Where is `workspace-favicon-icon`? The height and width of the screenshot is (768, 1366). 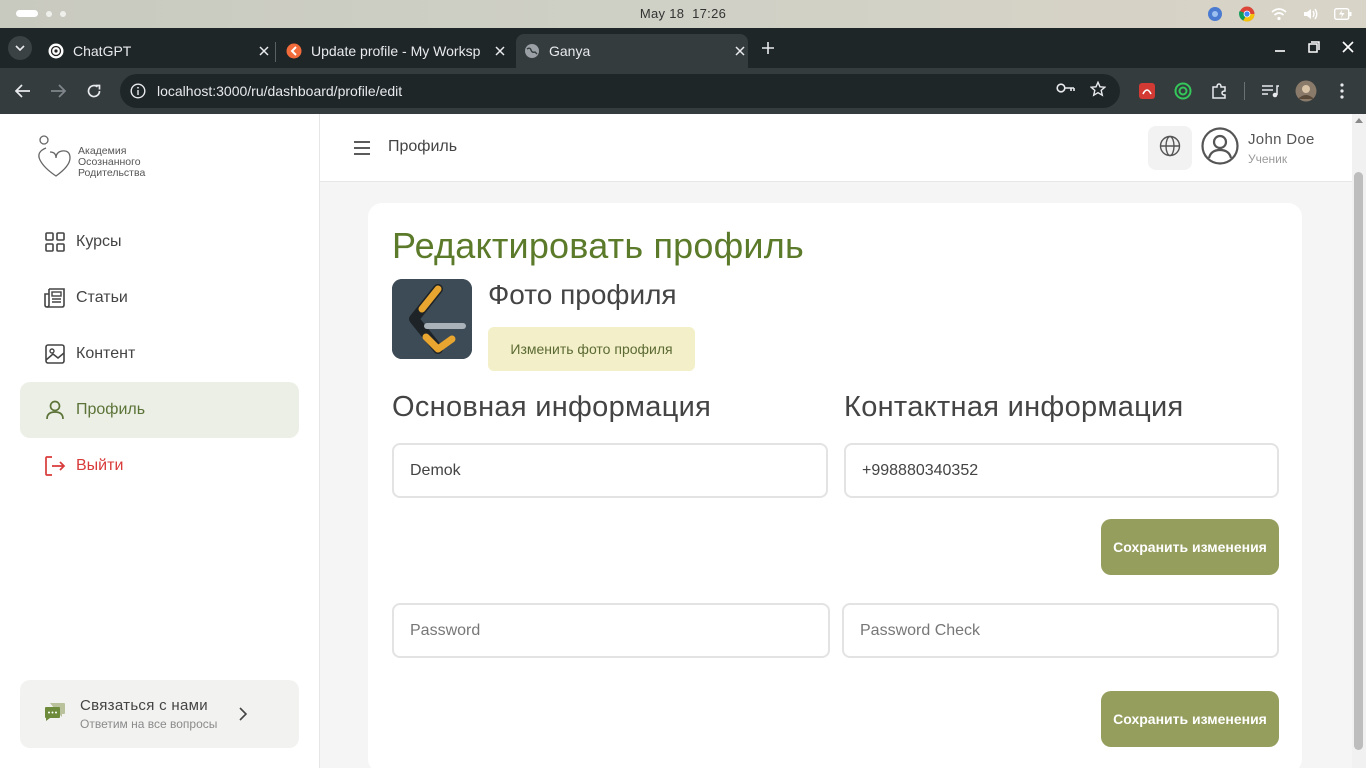 workspace-favicon-icon is located at coordinates (294, 51).